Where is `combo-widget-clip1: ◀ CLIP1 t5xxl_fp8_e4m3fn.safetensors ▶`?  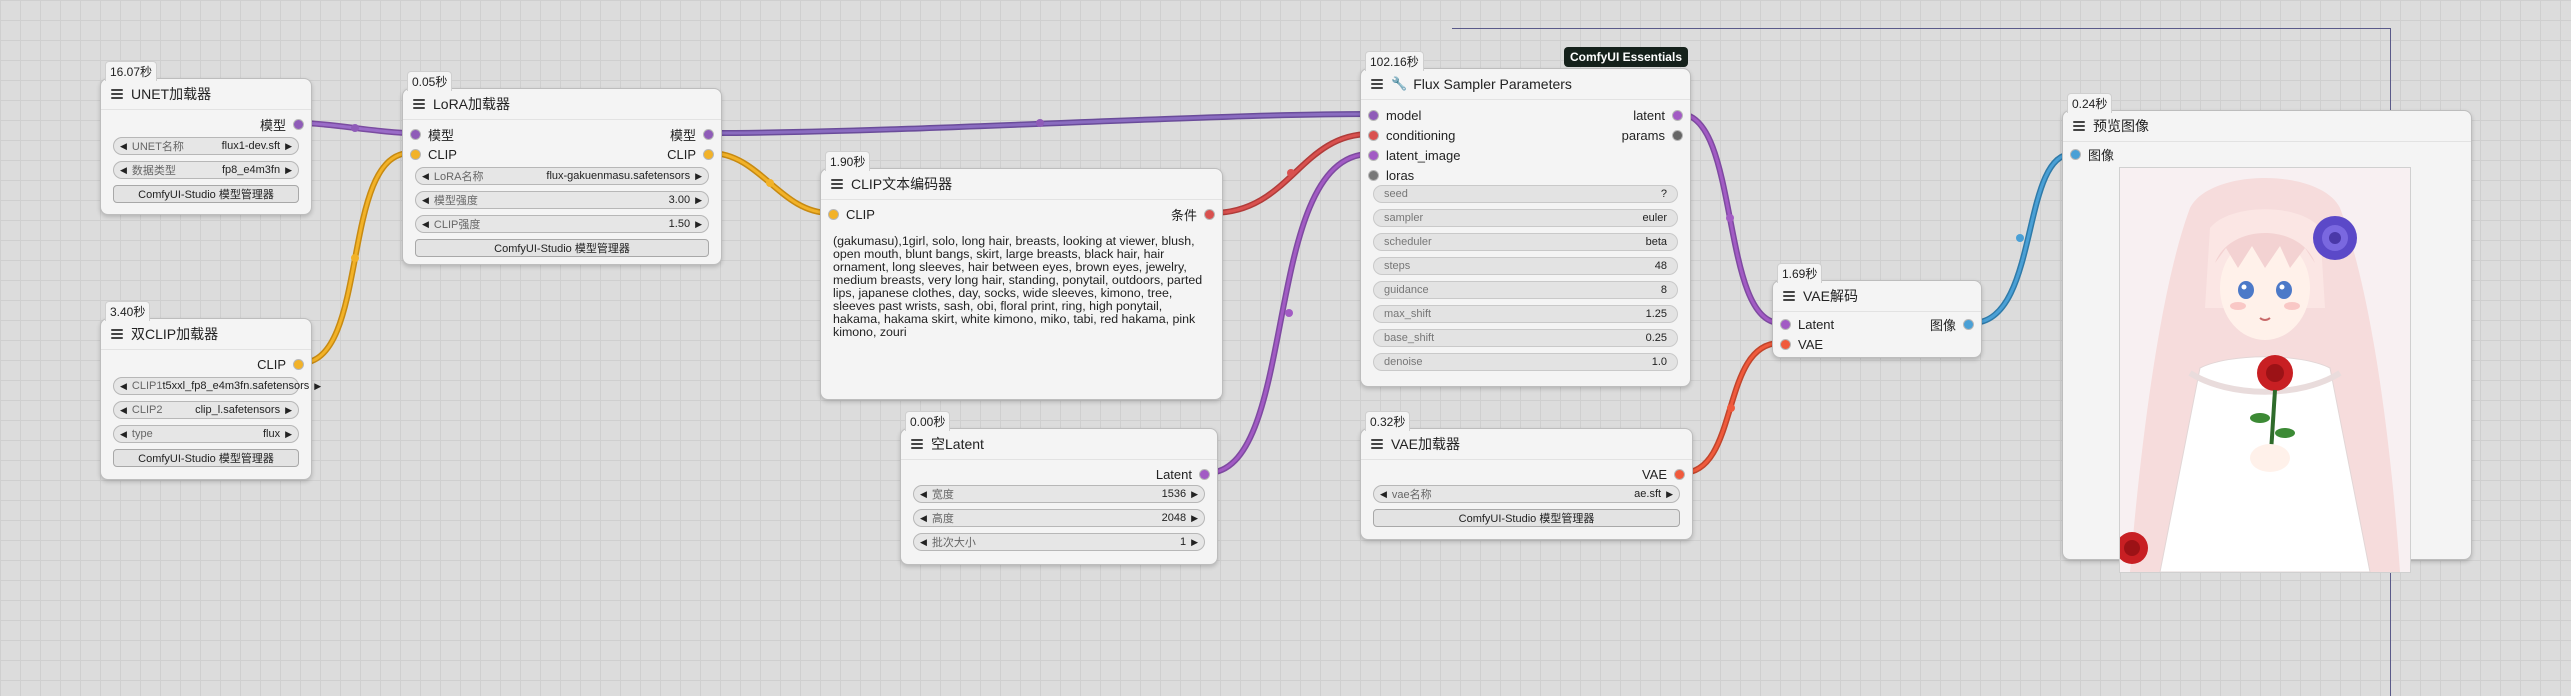
combo-widget-clip1: ◀ CLIP1 t5xxl_fp8_e4m3fn.safetensors ▶ is located at coordinates (217, 386).